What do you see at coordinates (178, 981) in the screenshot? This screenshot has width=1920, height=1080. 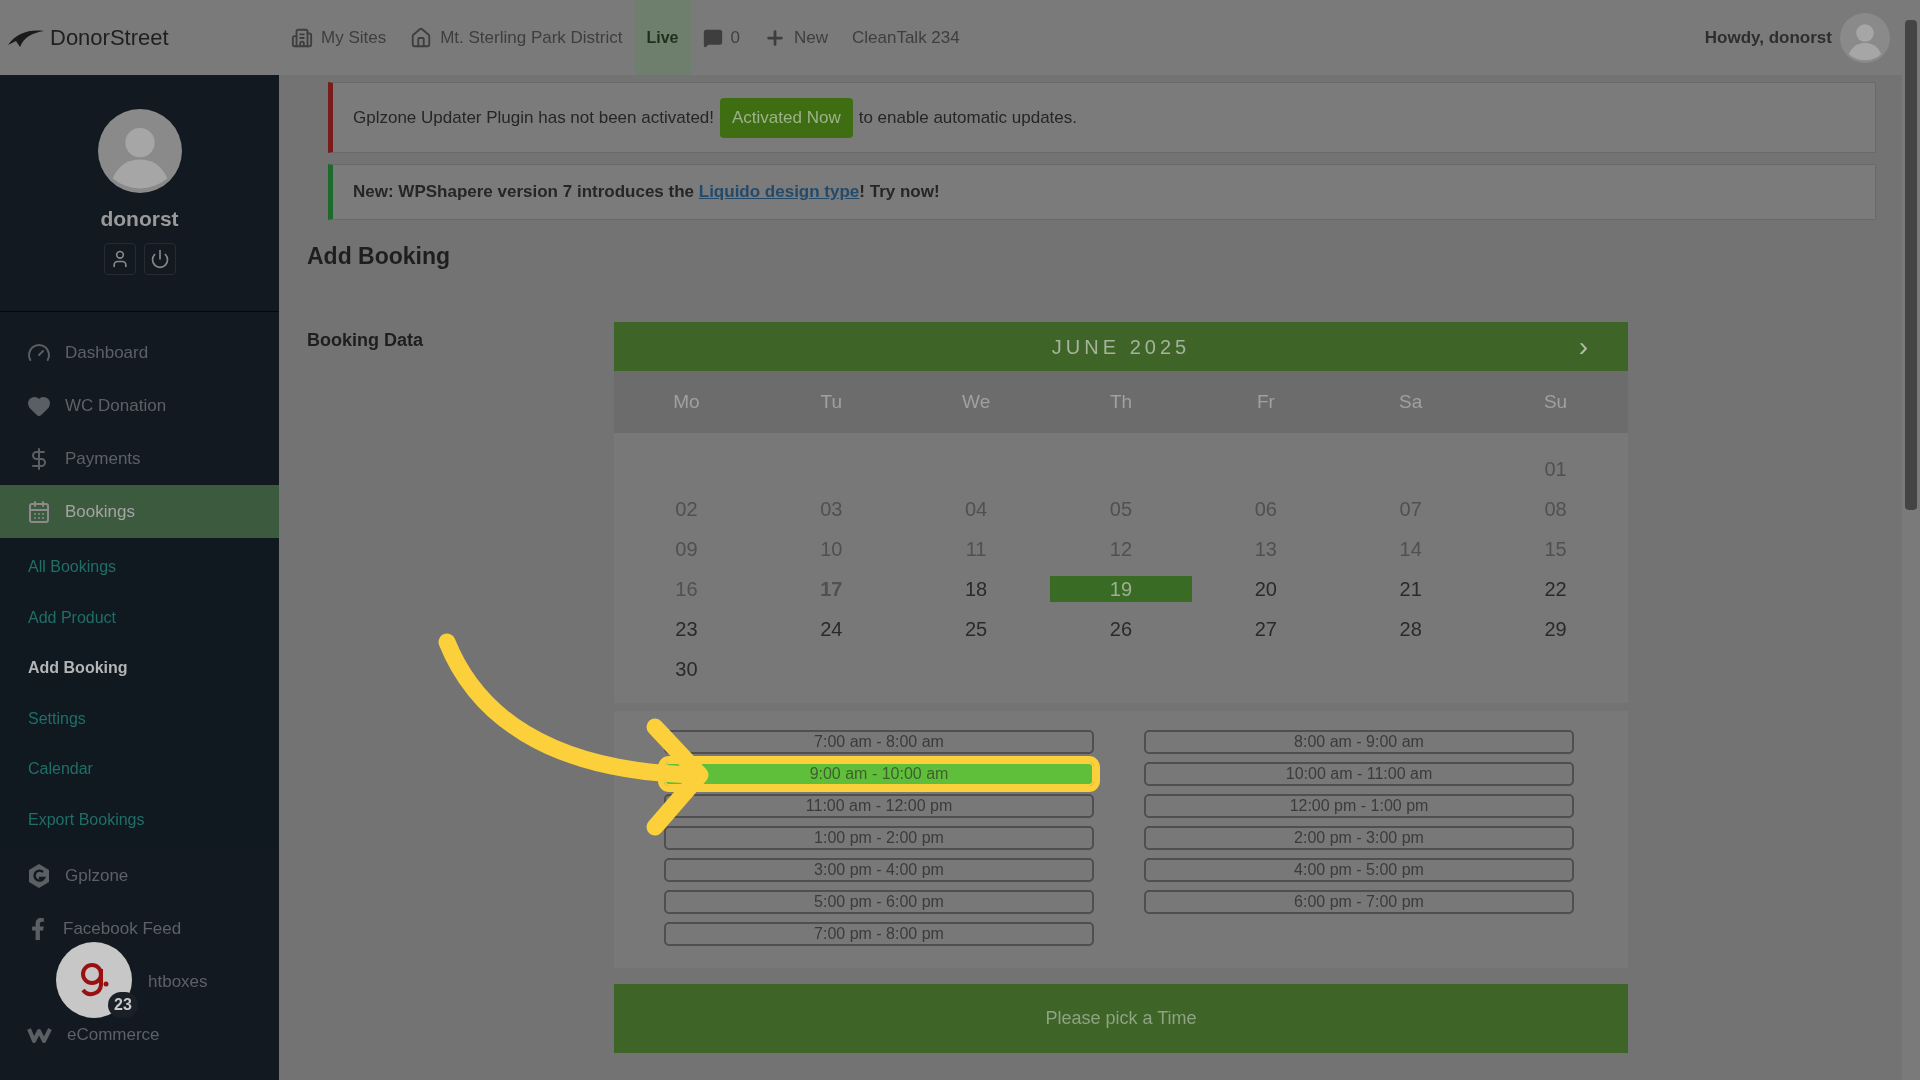 I see `menu-item: htboxes` at bounding box center [178, 981].